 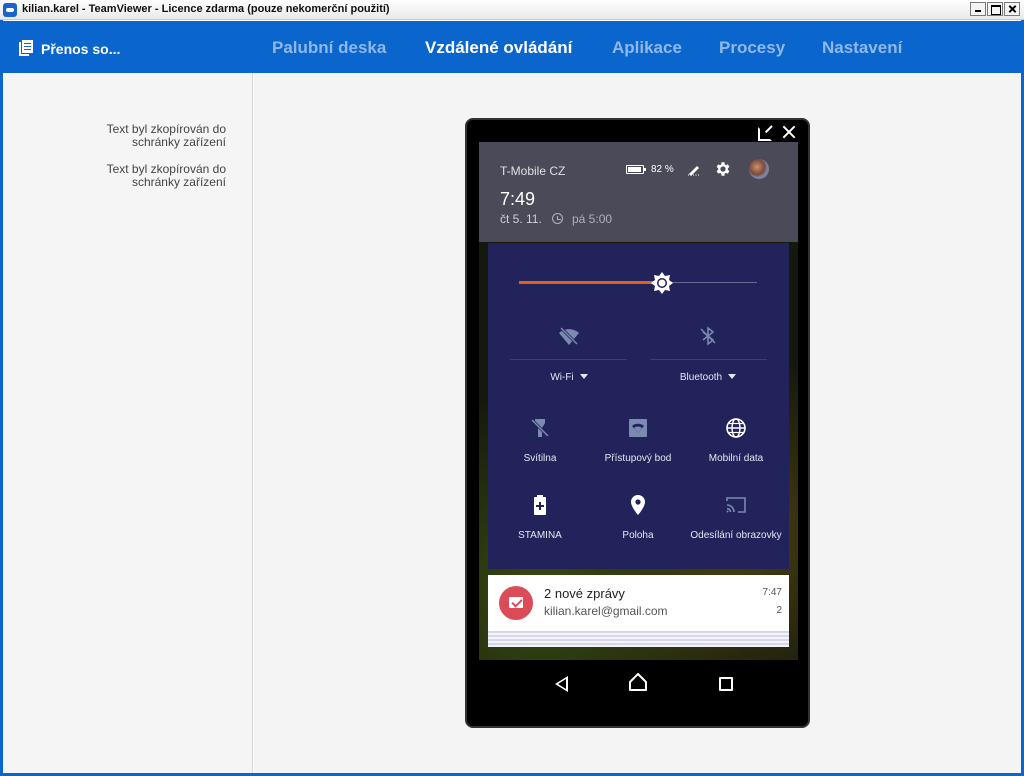 What do you see at coordinates (638, 505) in the screenshot?
I see `location-pin-icon` at bounding box center [638, 505].